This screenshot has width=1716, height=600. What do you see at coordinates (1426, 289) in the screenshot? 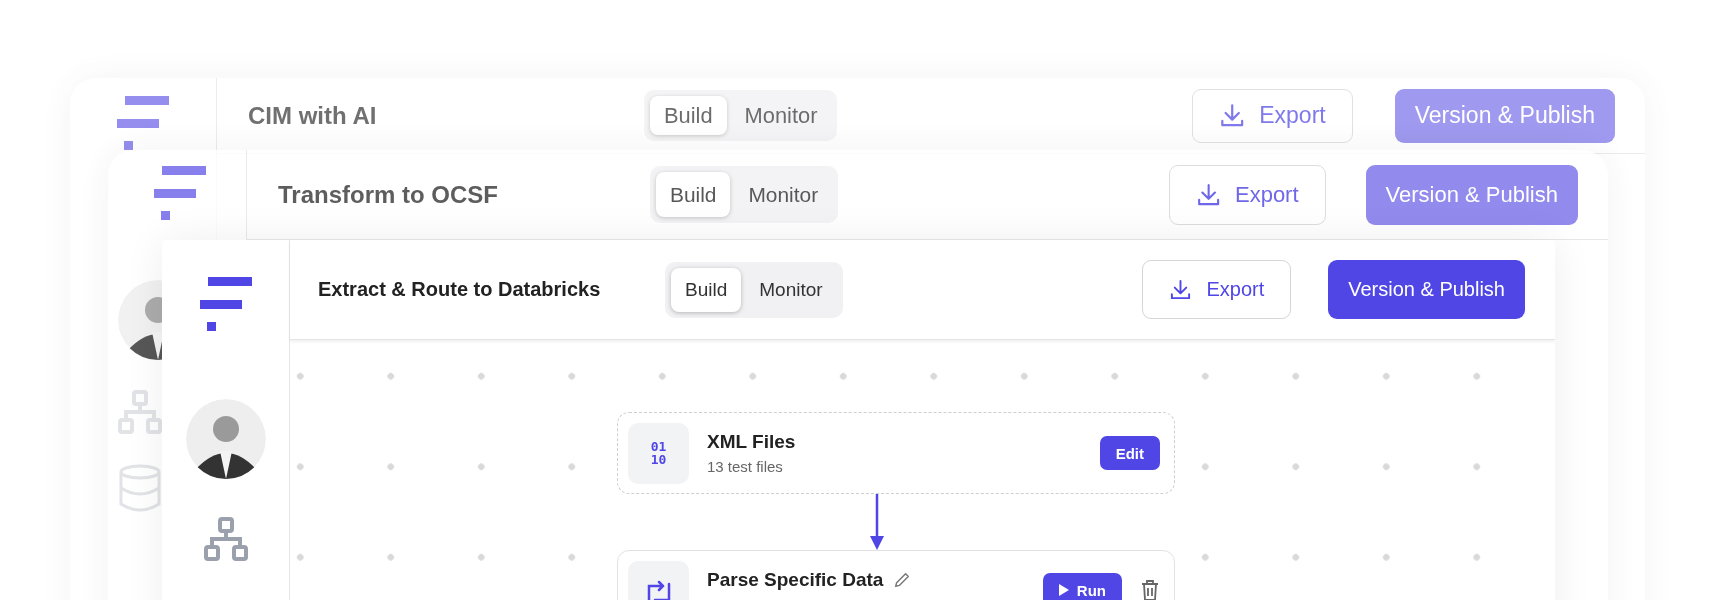
I see `publish-button: Version & Publish` at bounding box center [1426, 289].